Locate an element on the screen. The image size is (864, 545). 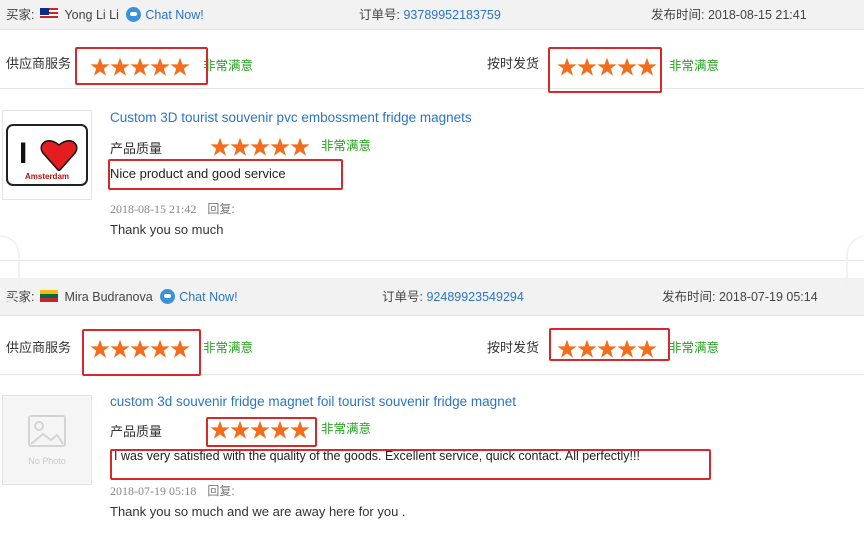
divider is located at coordinates (432, 260).